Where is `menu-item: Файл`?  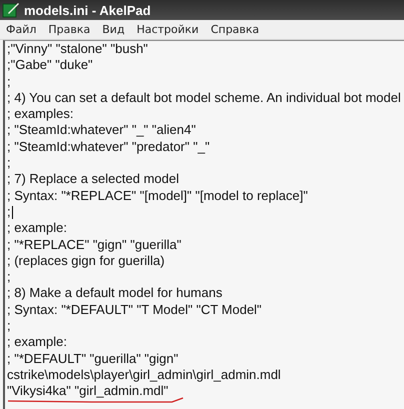
menu-item: Файл is located at coordinates (21, 29).